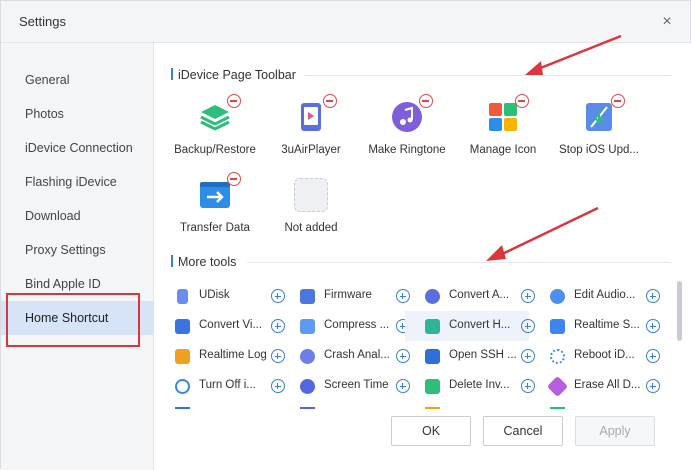 Image resolution: width=691 pixels, height=470 pixels. What do you see at coordinates (503, 117) in the screenshot?
I see `grid-tiles-icon` at bounding box center [503, 117].